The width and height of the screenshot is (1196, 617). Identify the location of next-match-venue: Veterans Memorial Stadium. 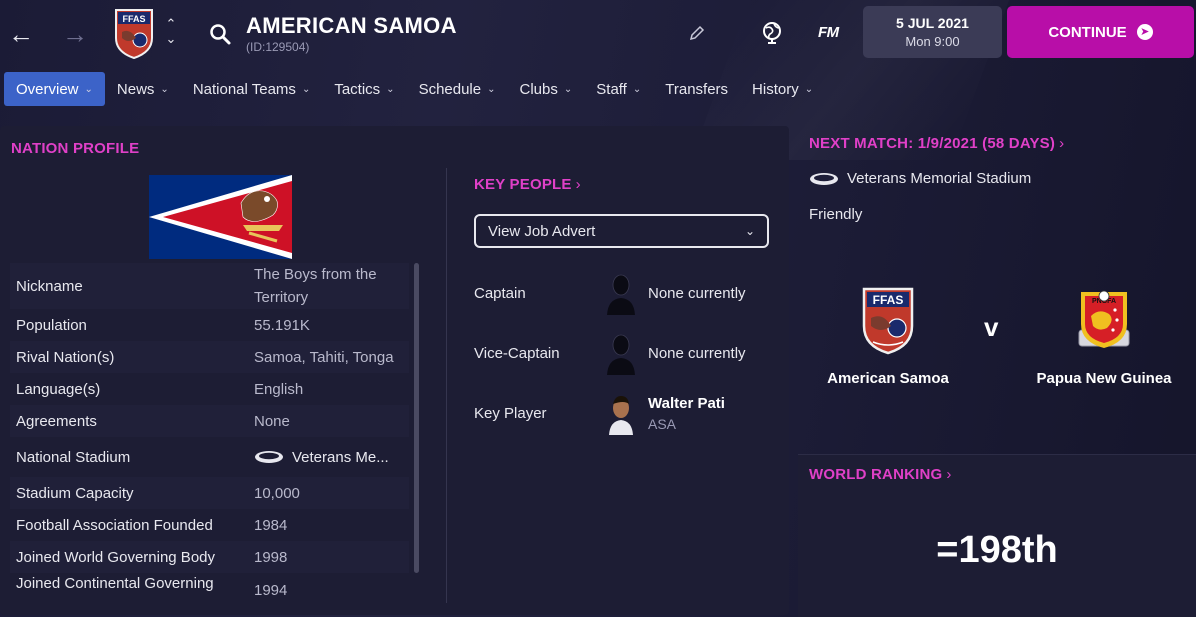
(920, 178).